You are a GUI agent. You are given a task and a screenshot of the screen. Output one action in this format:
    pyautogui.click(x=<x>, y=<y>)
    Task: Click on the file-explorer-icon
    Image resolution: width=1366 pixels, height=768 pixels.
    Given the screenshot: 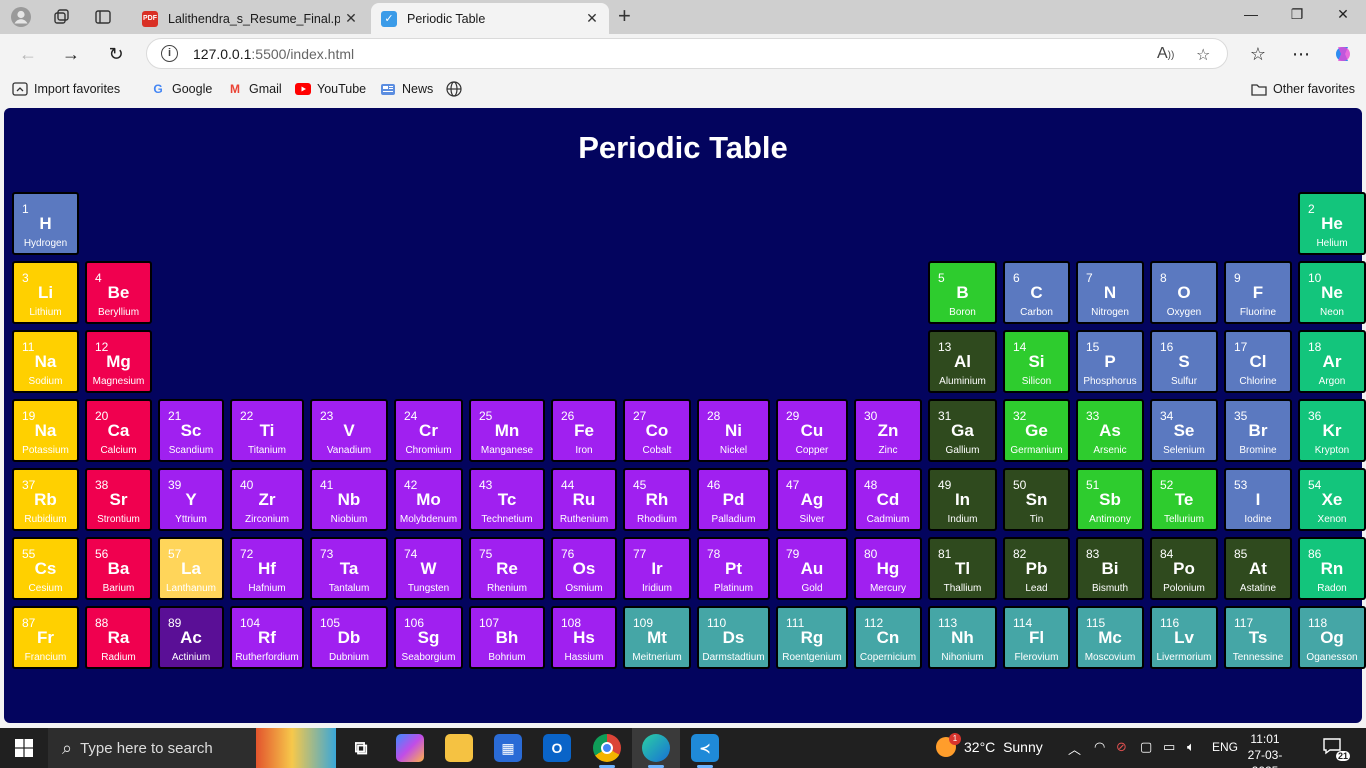 What is the action you would take?
    pyautogui.click(x=459, y=748)
    